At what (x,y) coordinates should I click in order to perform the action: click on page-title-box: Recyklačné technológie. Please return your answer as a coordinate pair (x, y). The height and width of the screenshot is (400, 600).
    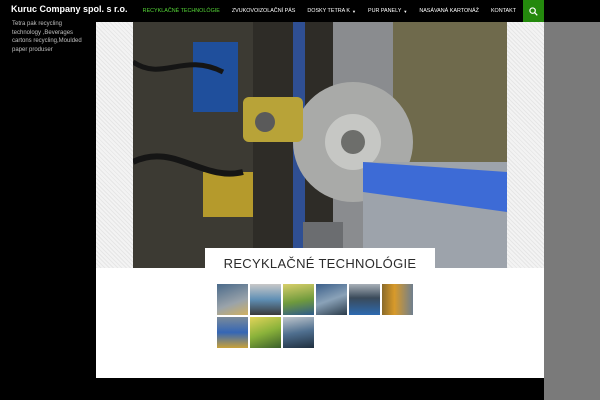
    Looking at the image, I should click on (320, 263).